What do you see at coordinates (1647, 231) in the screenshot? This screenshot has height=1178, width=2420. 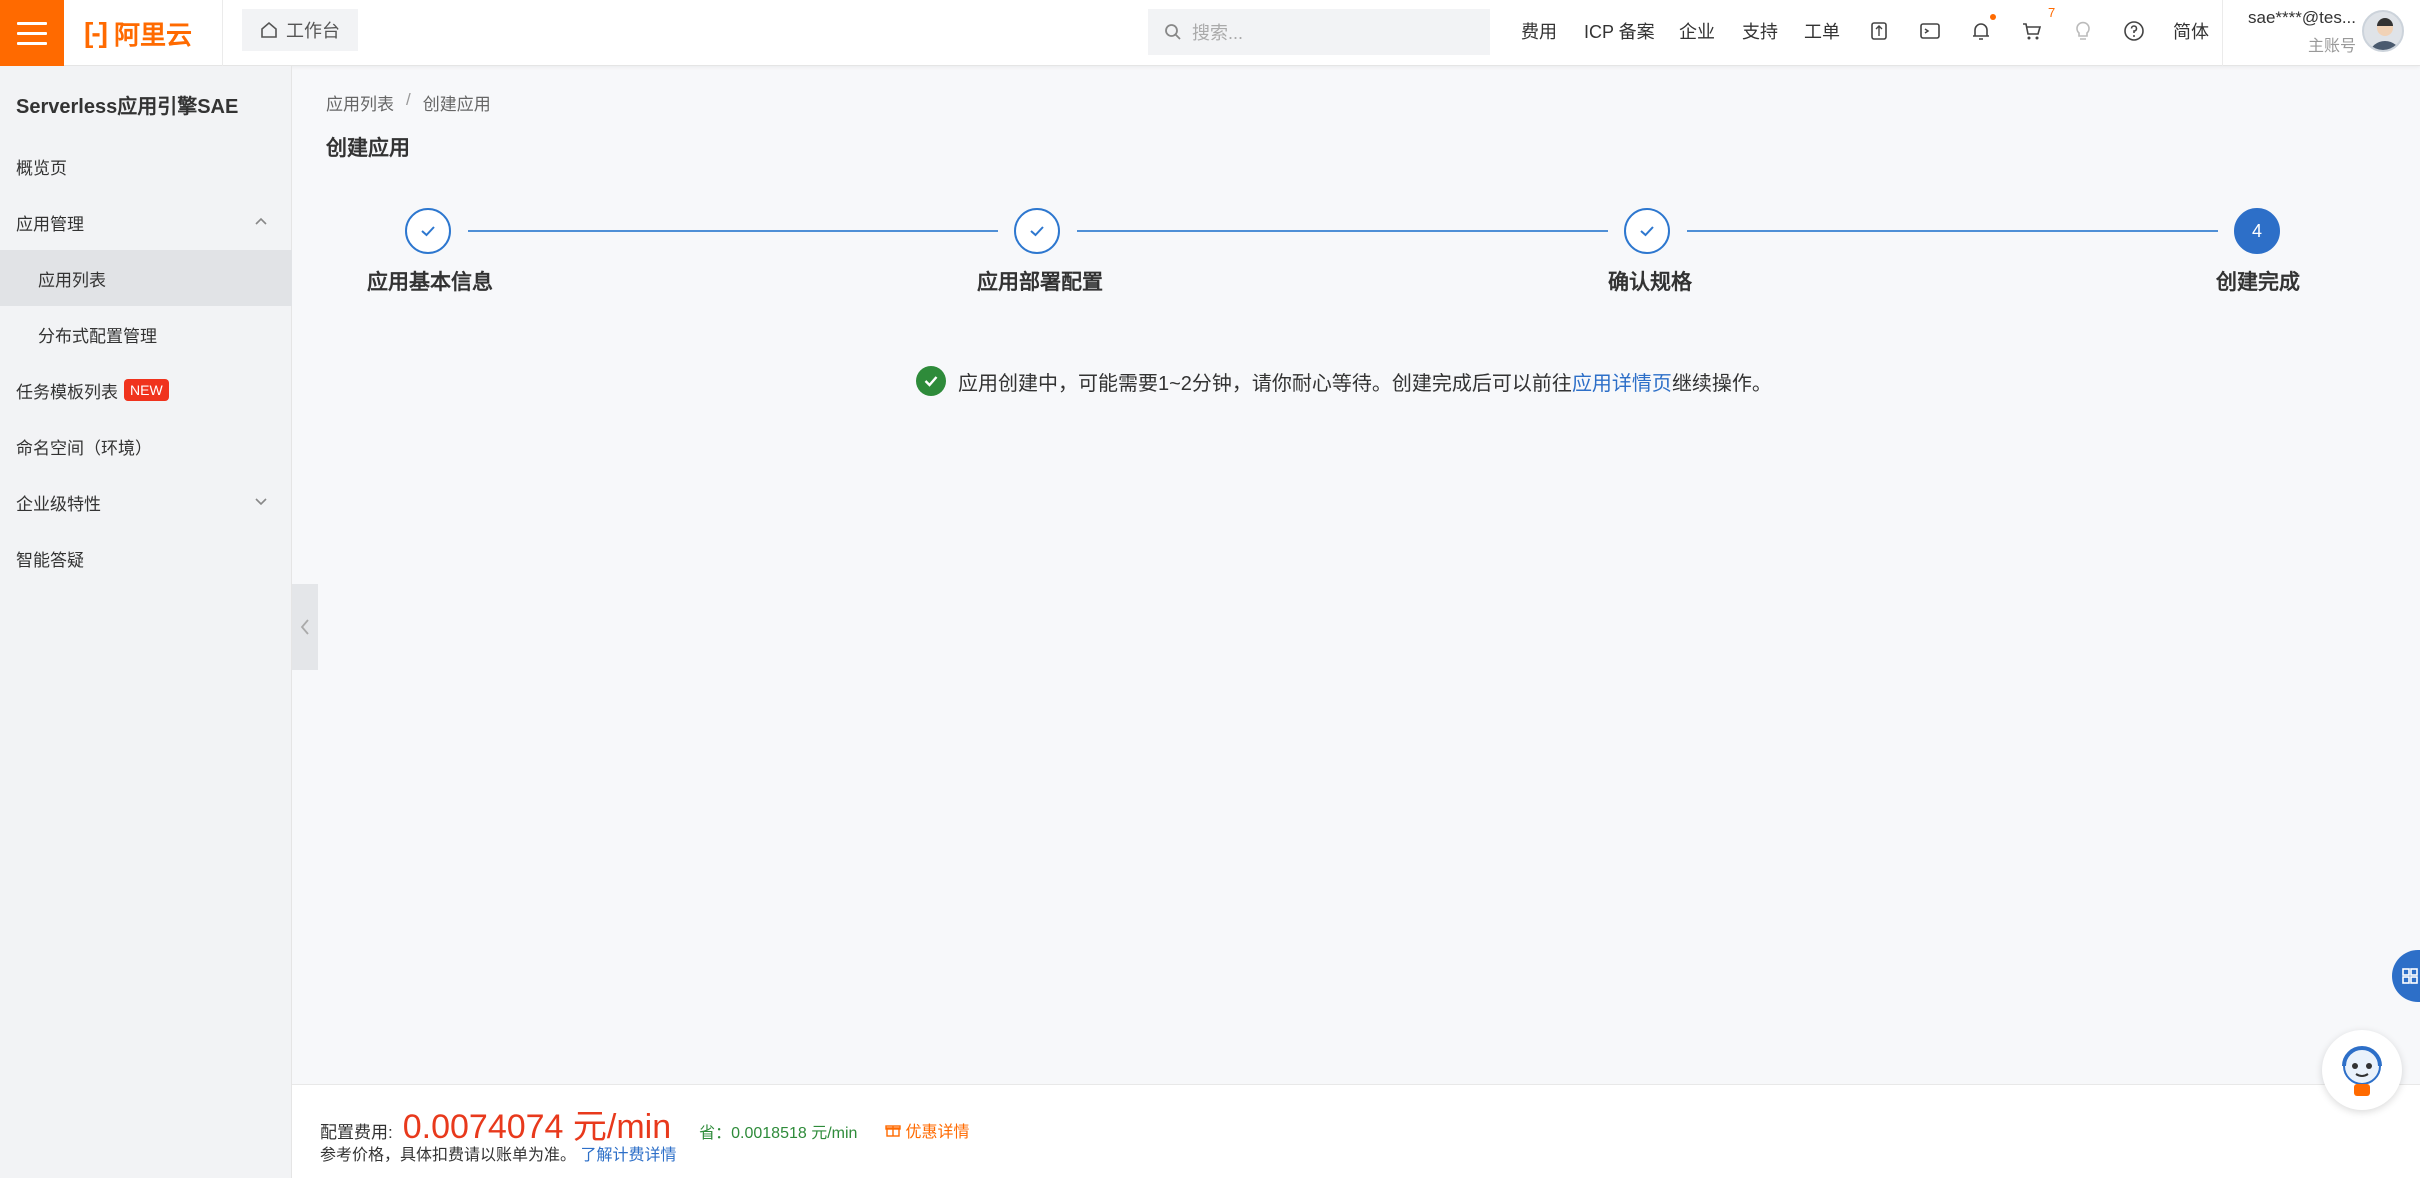 I see `step-3-check-icon` at bounding box center [1647, 231].